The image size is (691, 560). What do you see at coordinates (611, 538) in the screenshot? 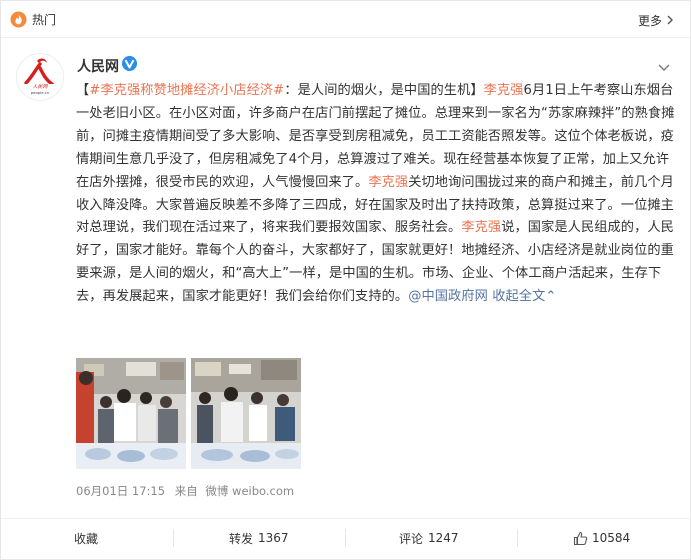
I see `like-count: 10584` at bounding box center [611, 538].